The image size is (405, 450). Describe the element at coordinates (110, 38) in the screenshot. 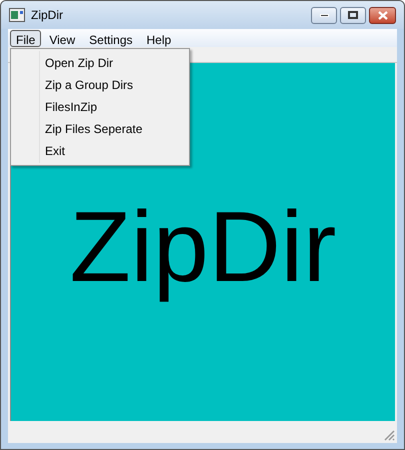

I see `menu-item: Settings` at that location.